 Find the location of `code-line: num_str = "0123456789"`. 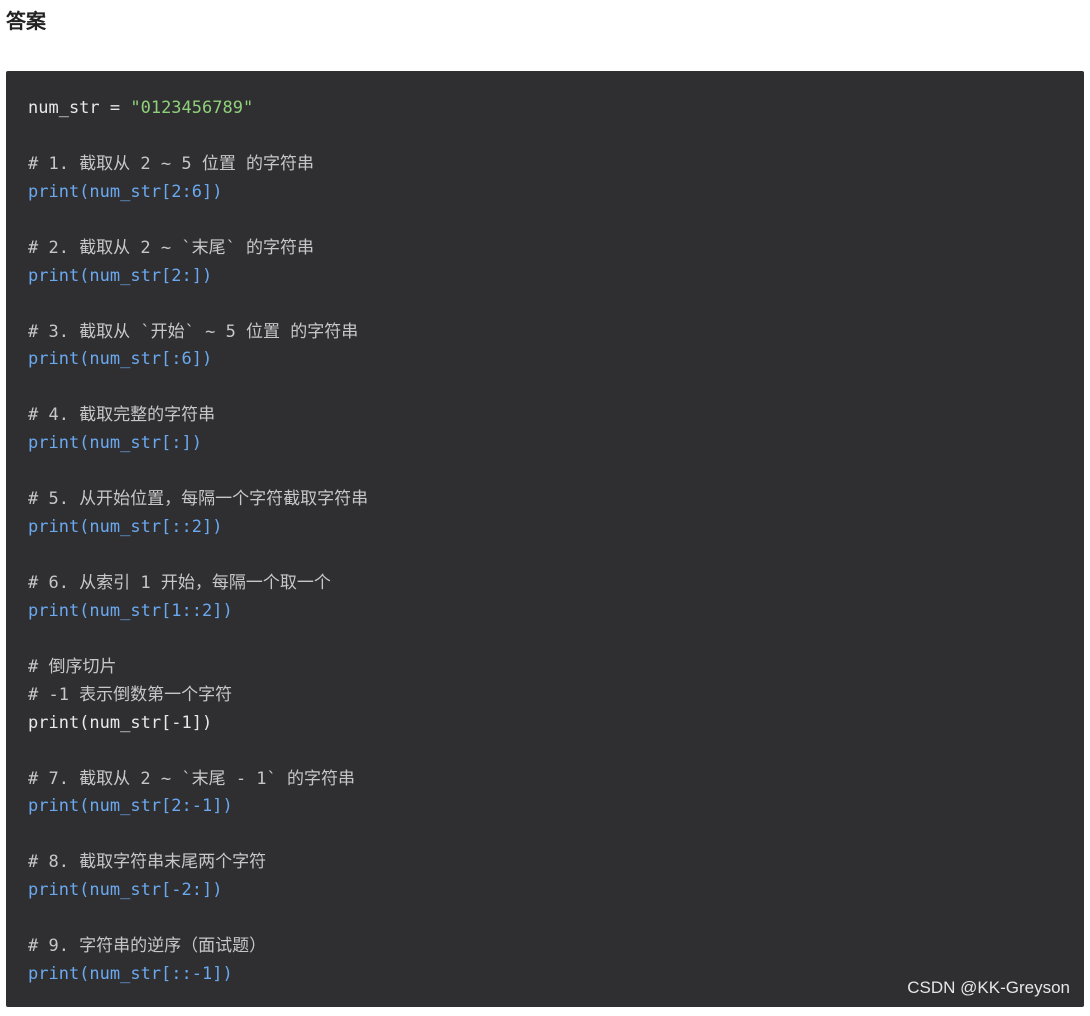

code-line: num_str = "0123456789" is located at coordinates (545, 109).